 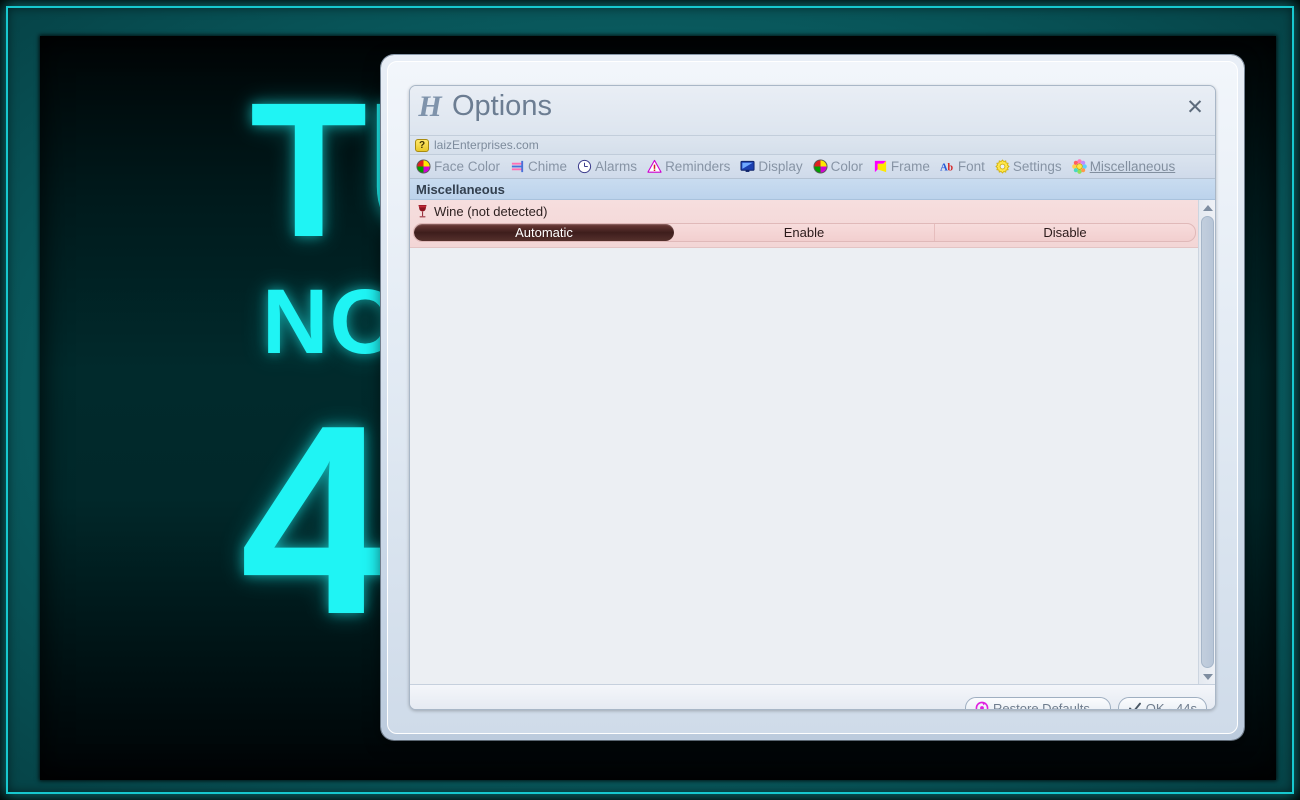 I want to click on tab-label: Alarms, so click(x=616, y=166).